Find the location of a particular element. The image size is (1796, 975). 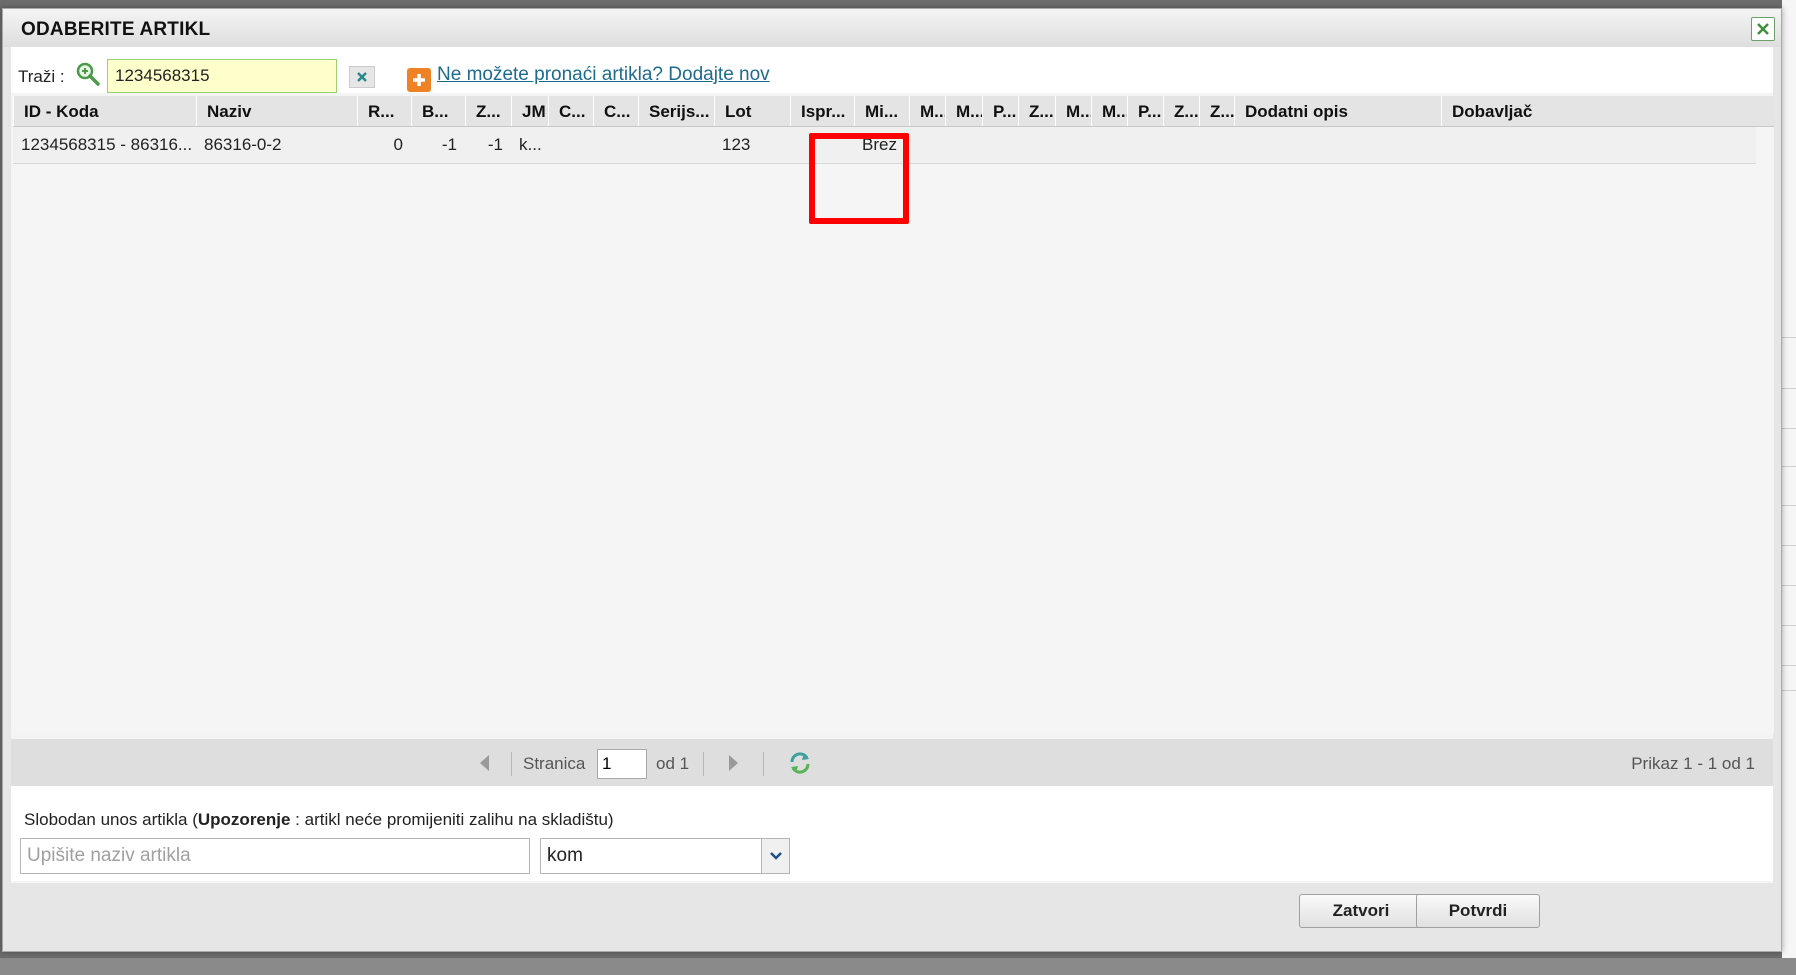

next-page-icon is located at coordinates (734, 765).